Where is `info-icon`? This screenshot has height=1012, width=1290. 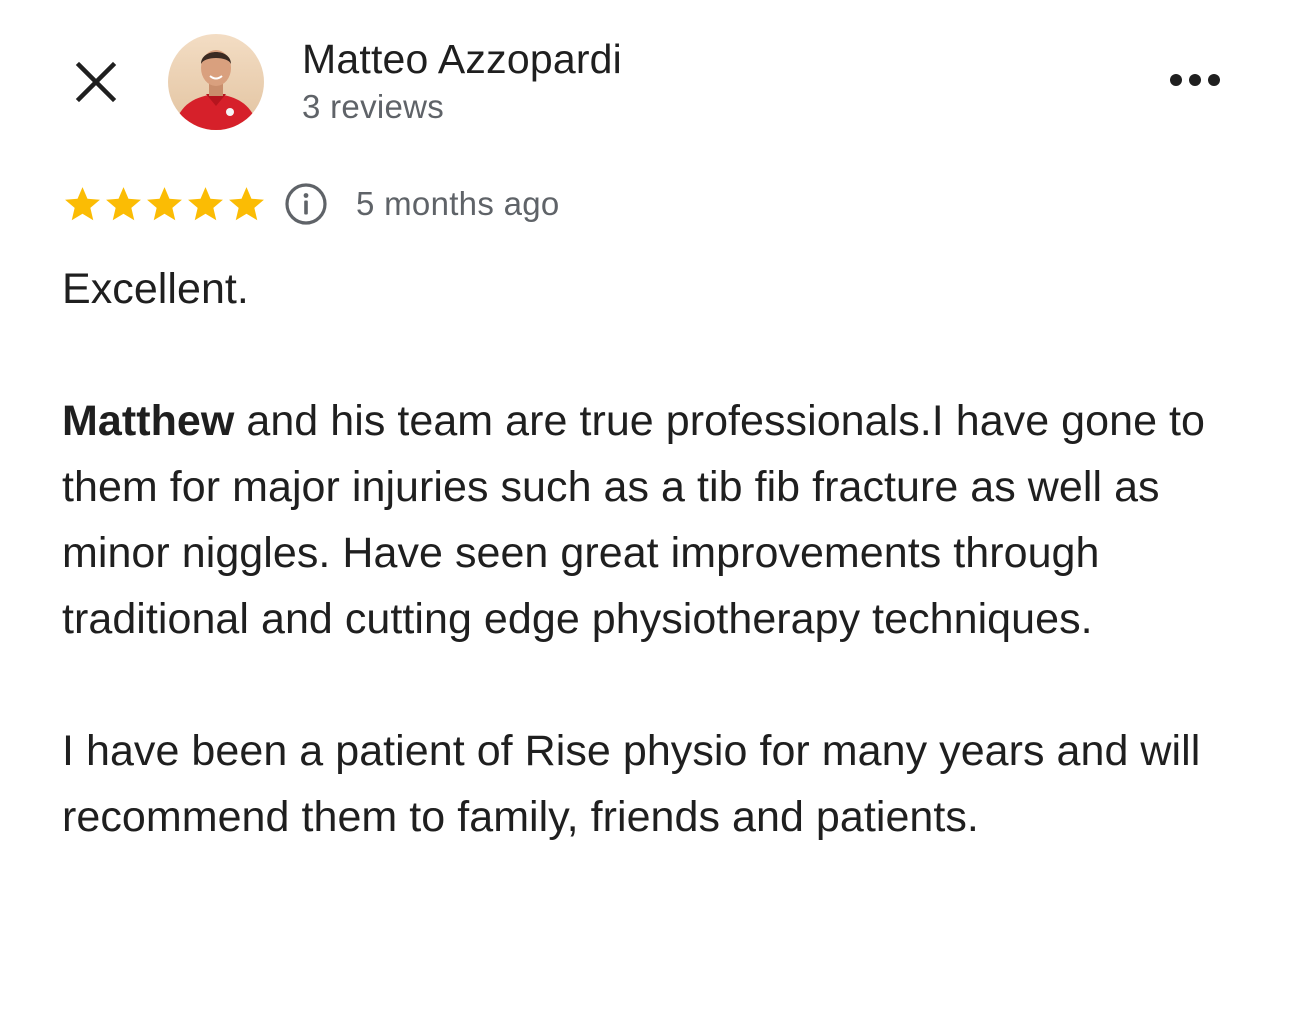
info-icon is located at coordinates (306, 204).